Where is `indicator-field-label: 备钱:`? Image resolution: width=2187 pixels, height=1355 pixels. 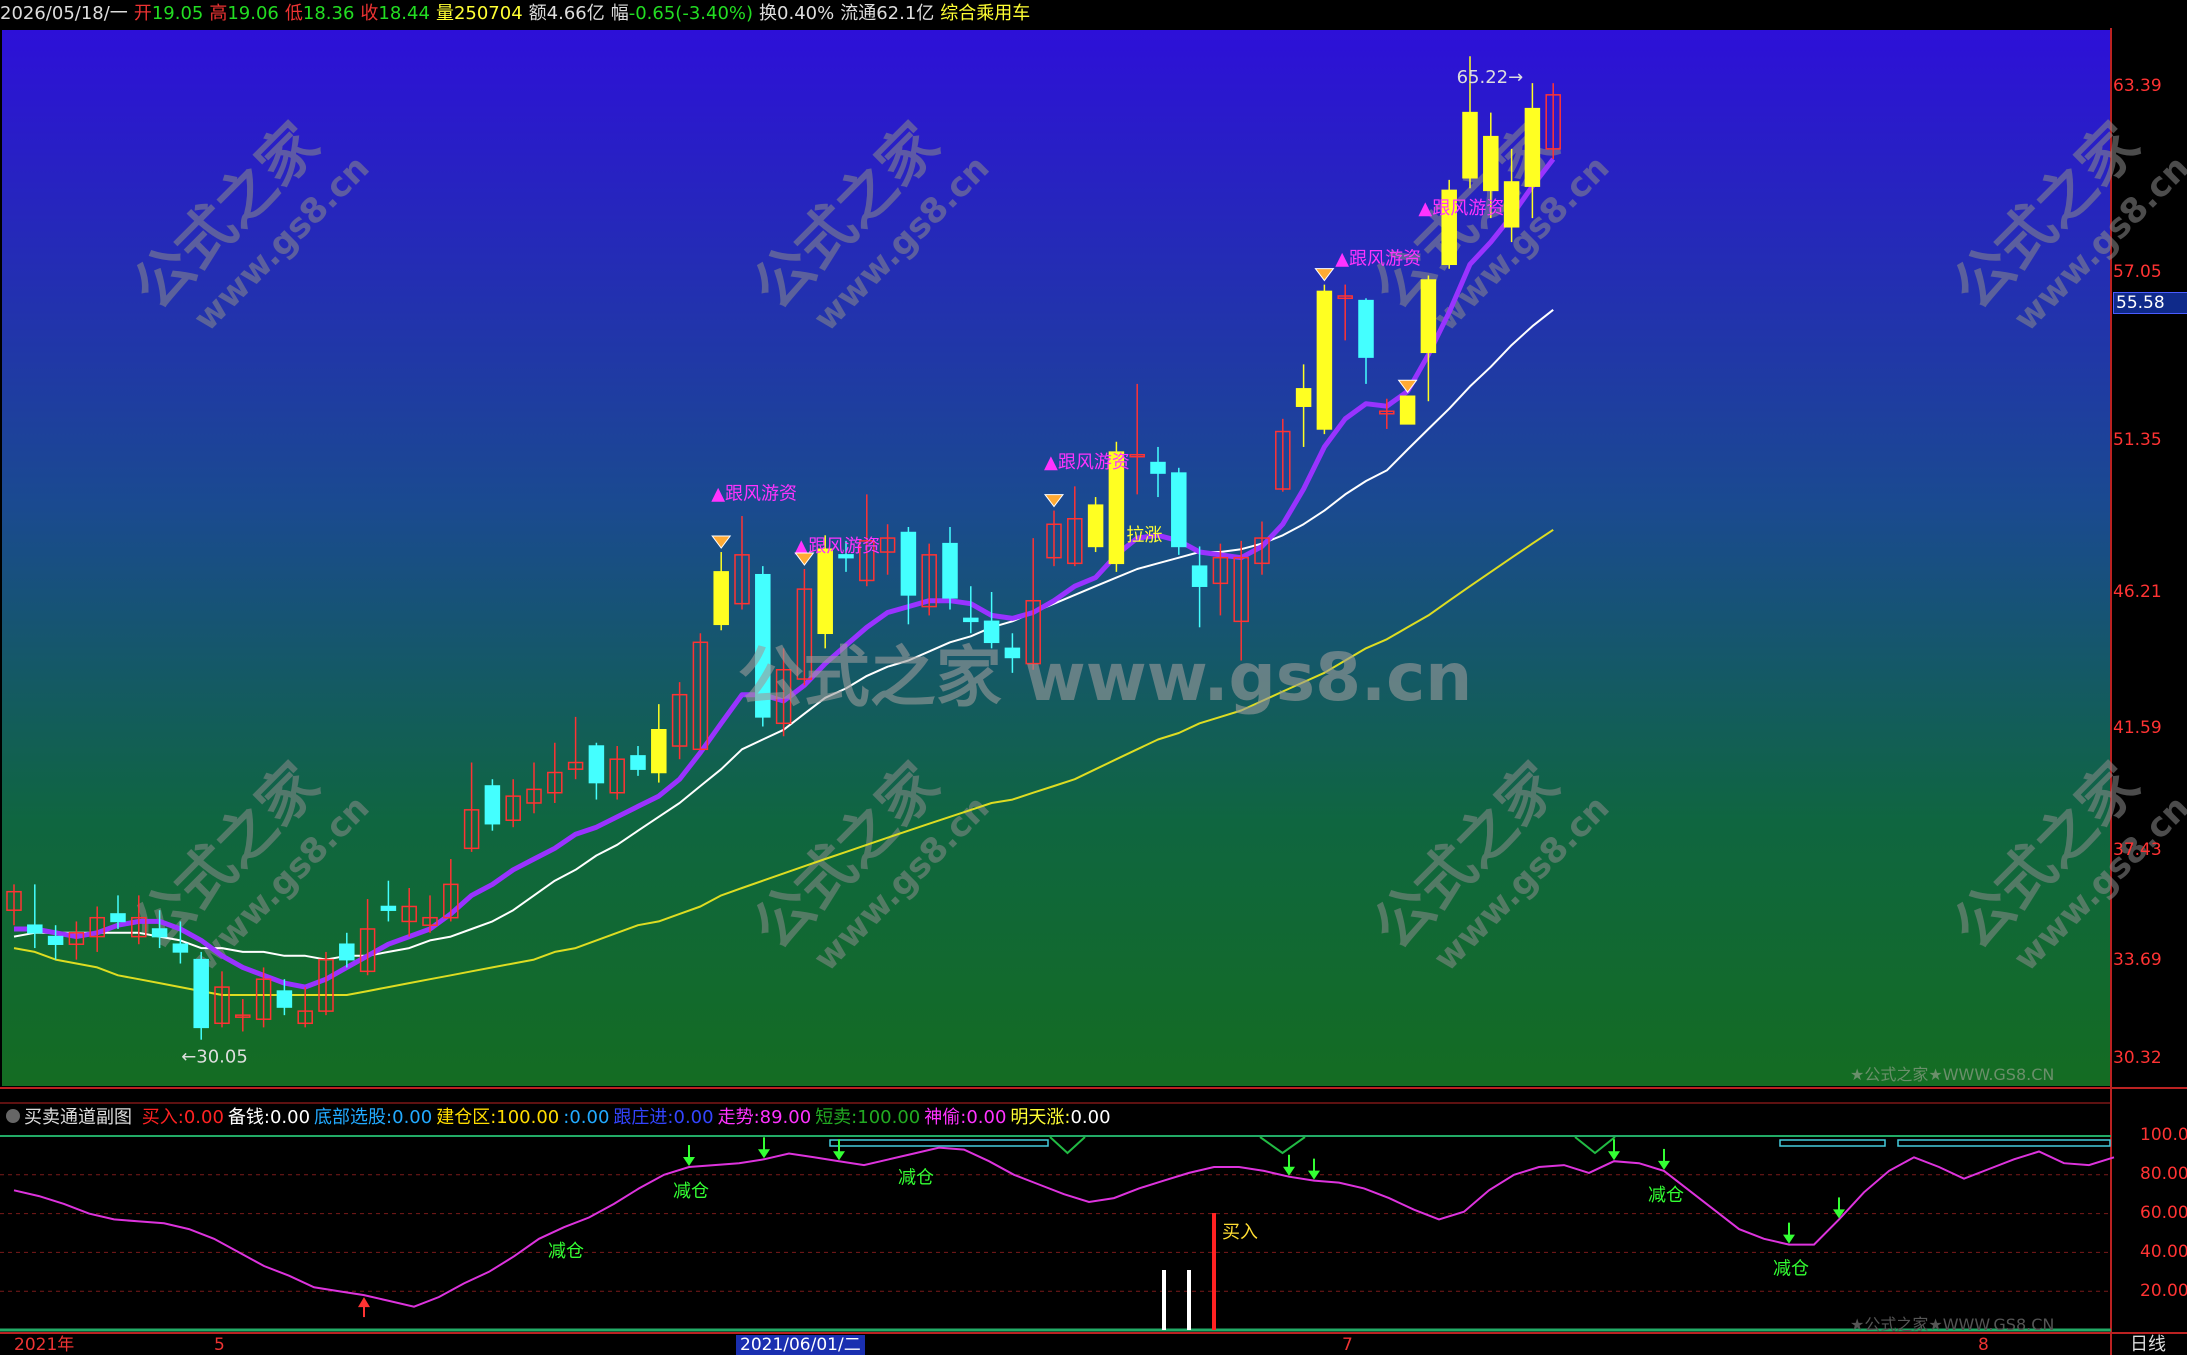
indicator-field-label: 备钱: is located at coordinates (248, 1117).